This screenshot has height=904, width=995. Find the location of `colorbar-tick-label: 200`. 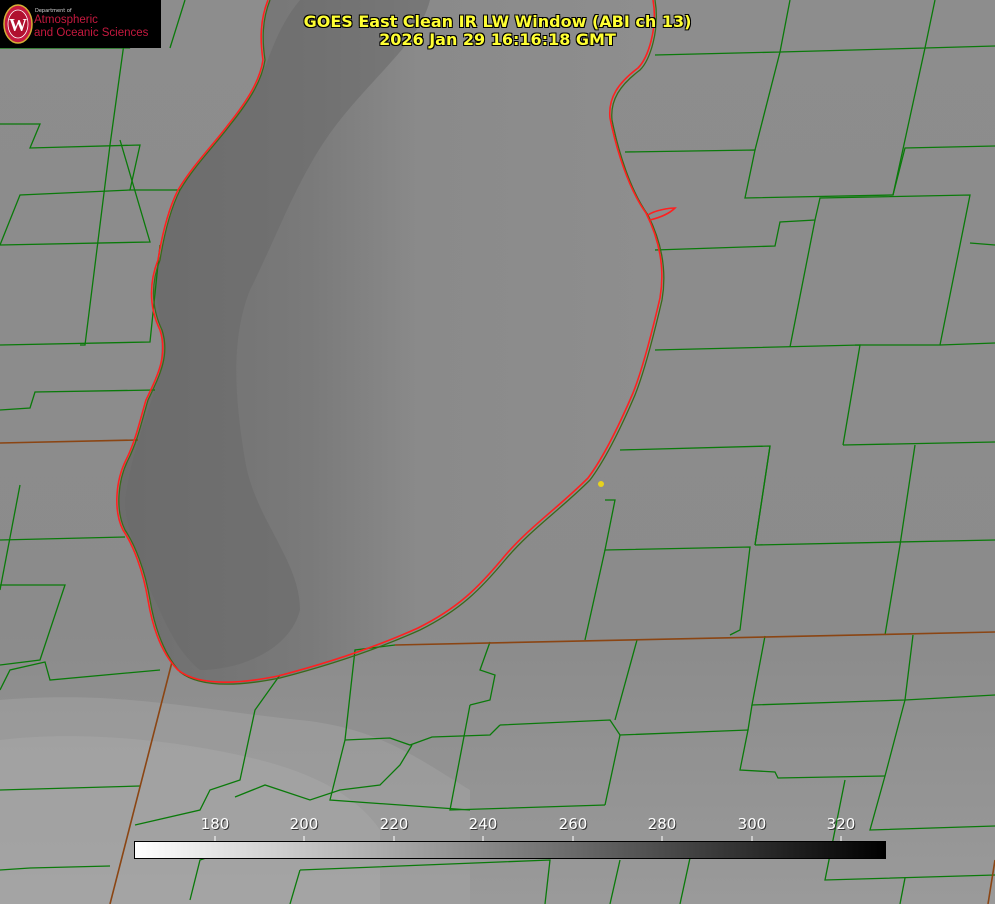

colorbar-tick-label: 200 is located at coordinates (304, 824).